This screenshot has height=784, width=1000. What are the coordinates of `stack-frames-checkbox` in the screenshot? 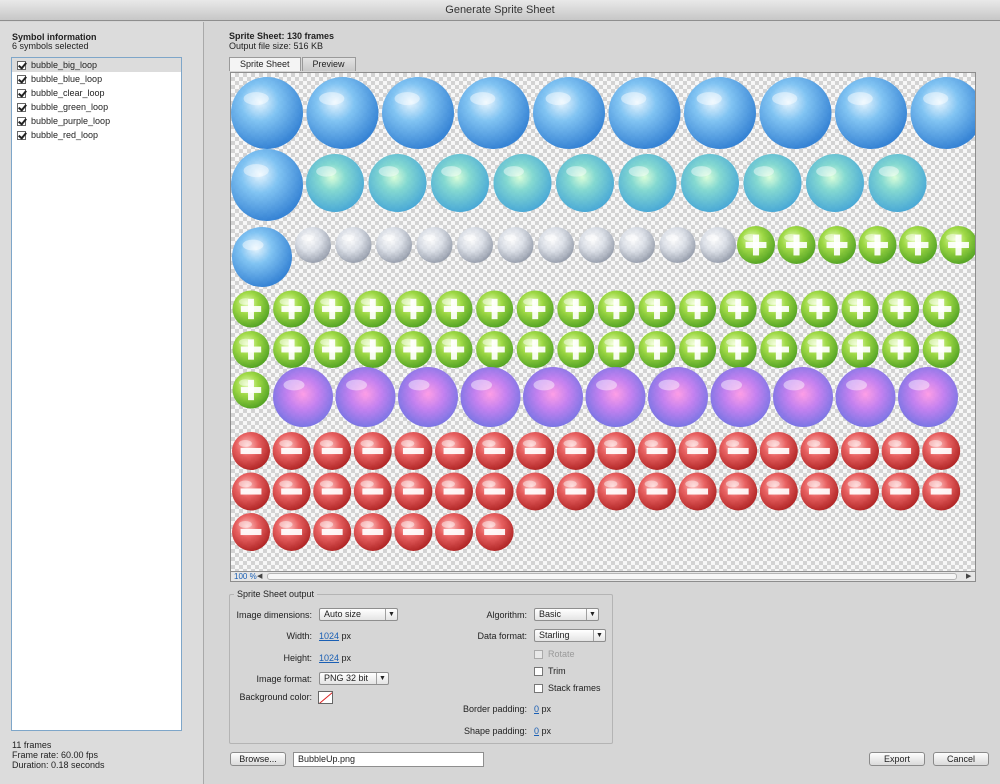 It's located at (538, 688).